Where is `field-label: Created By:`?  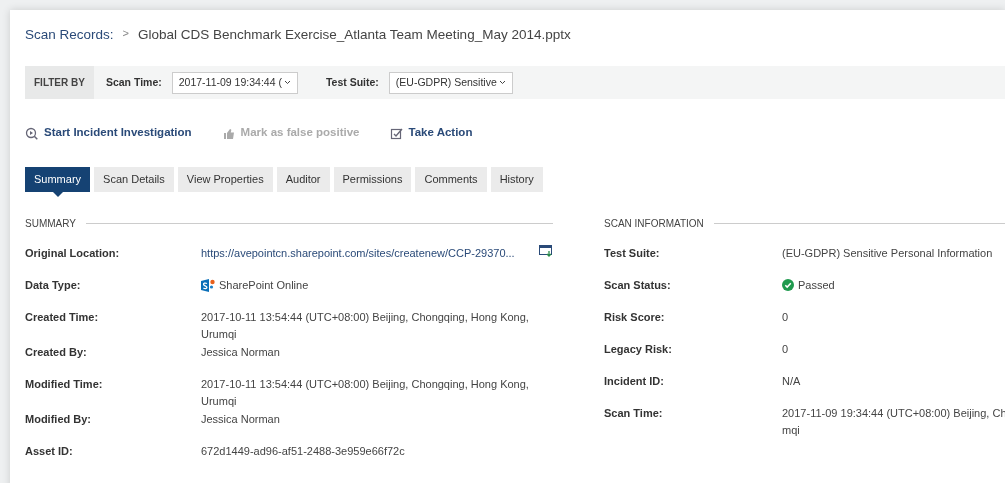 field-label: Created By: is located at coordinates (56, 352).